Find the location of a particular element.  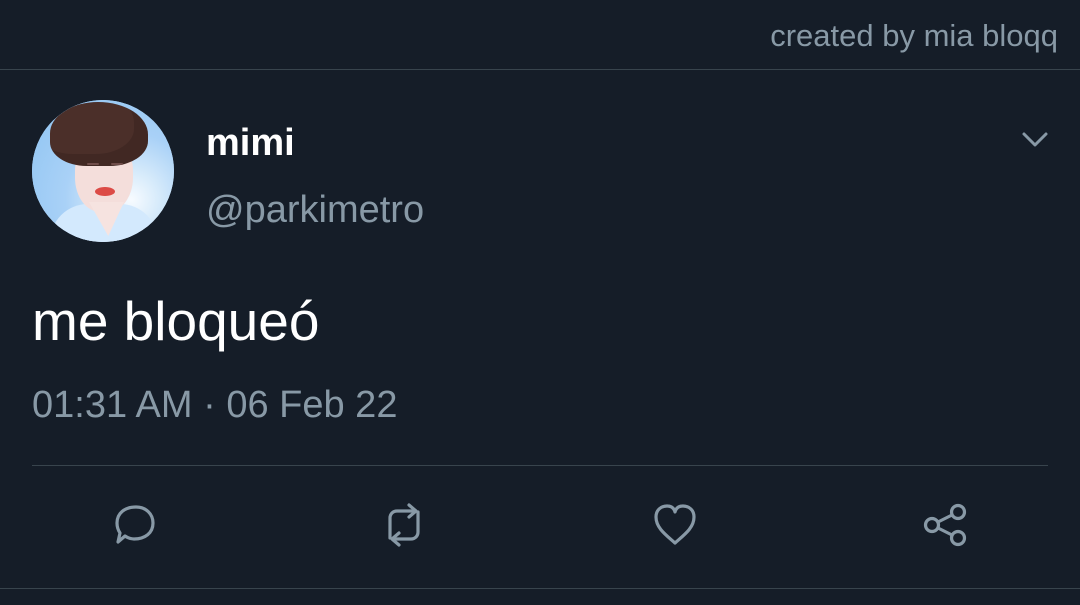

bottom-divider is located at coordinates (540, 588).